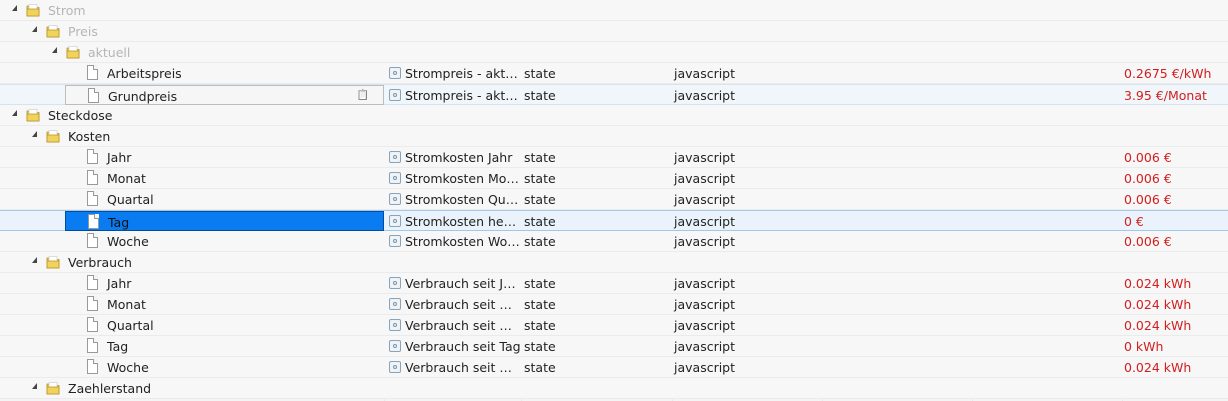 This screenshot has width=1228, height=401. I want to click on tree-node-name-cell: Arbeitspreis, so click(224, 73).